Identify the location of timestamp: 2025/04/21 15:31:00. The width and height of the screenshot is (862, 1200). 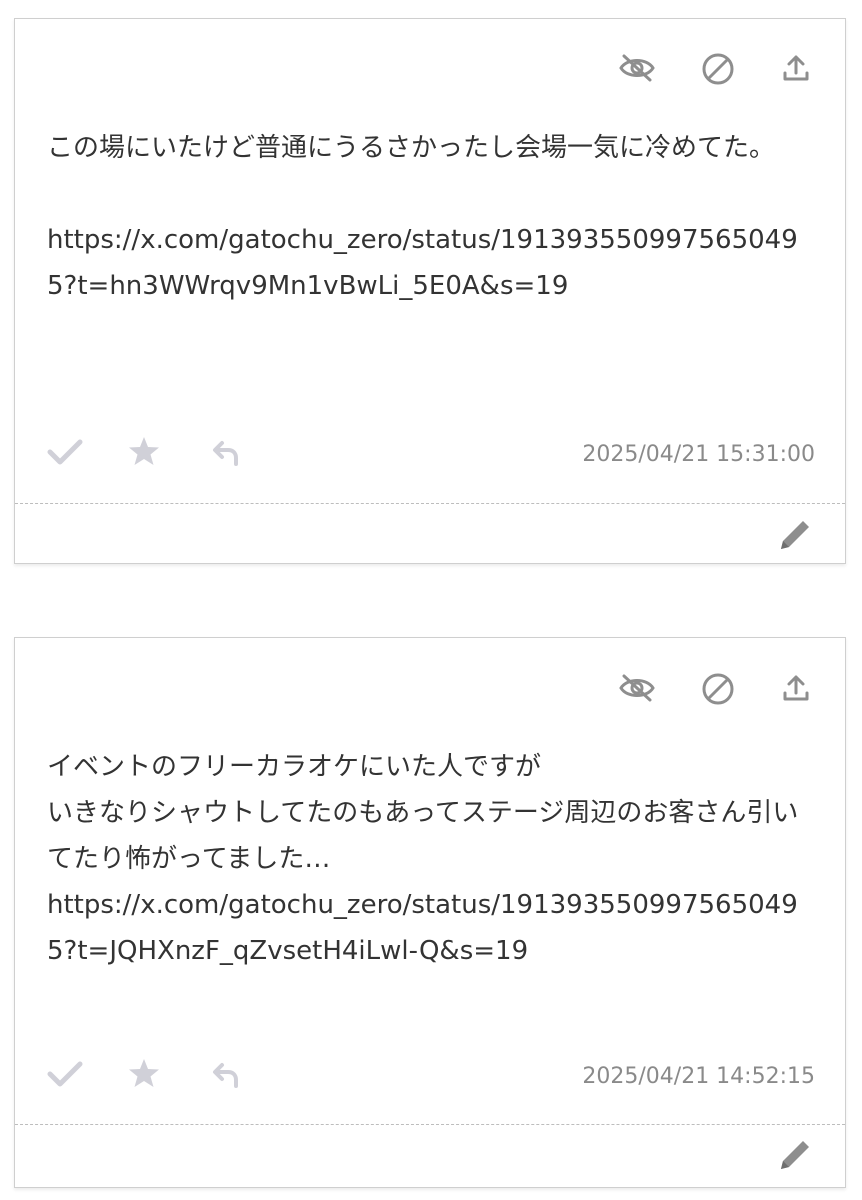
(698, 454).